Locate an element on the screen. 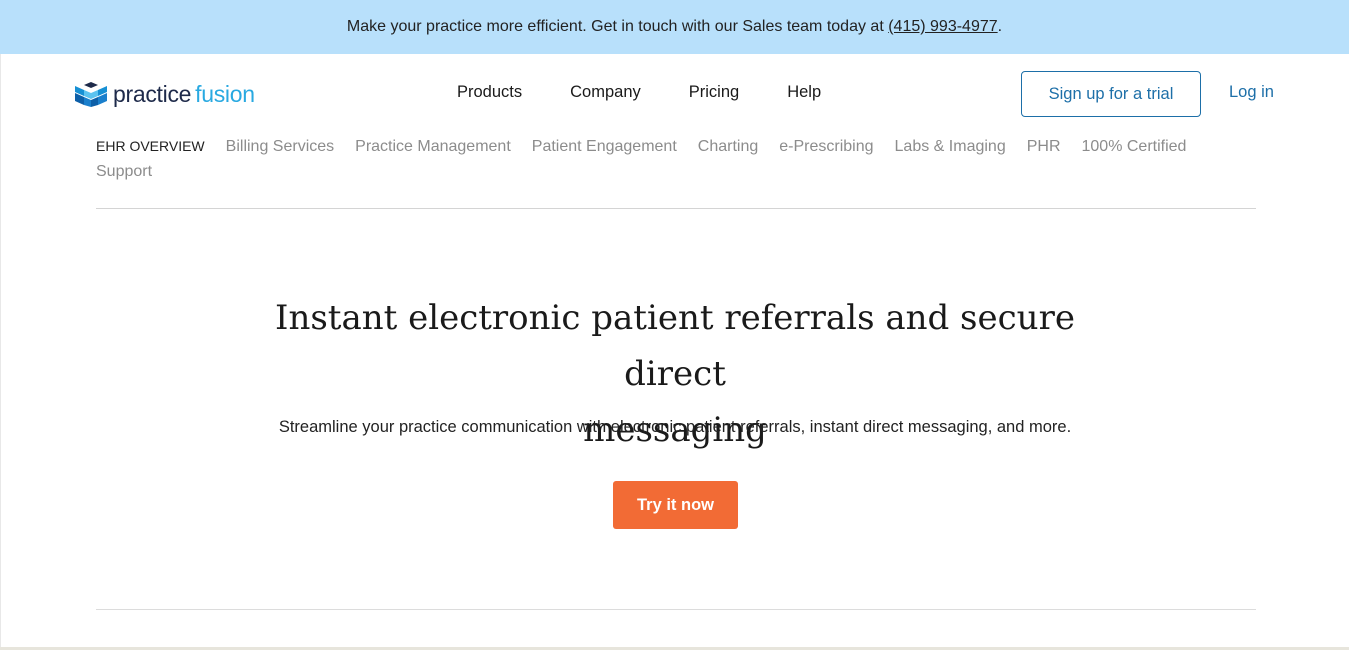 The image size is (1349, 650). section-divider-top is located at coordinates (676, 208).